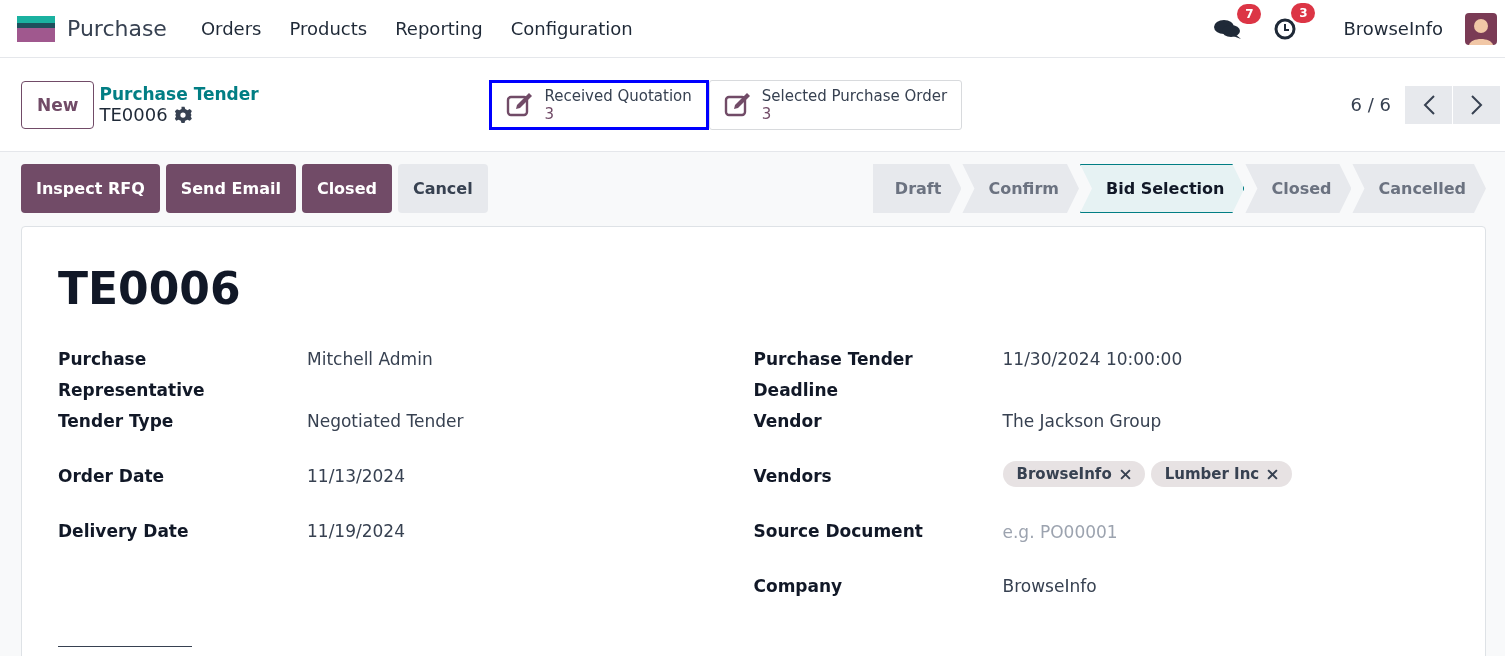 The height and width of the screenshot is (656, 1505). Describe the element at coordinates (1419, 188) in the screenshot. I see `status-stage: Cancelled` at that location.